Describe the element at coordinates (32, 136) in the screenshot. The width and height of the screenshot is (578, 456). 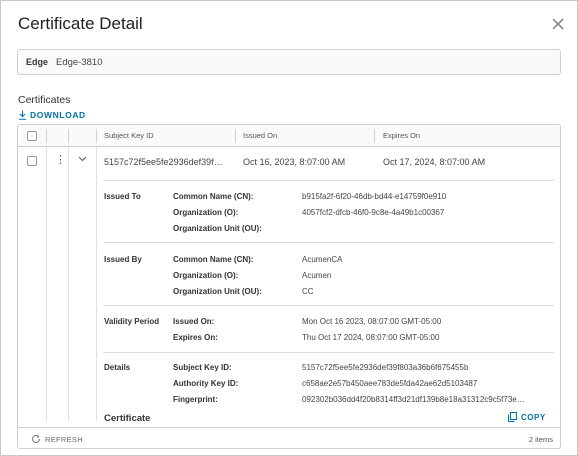
I see `select-all-checkbox` at that location.